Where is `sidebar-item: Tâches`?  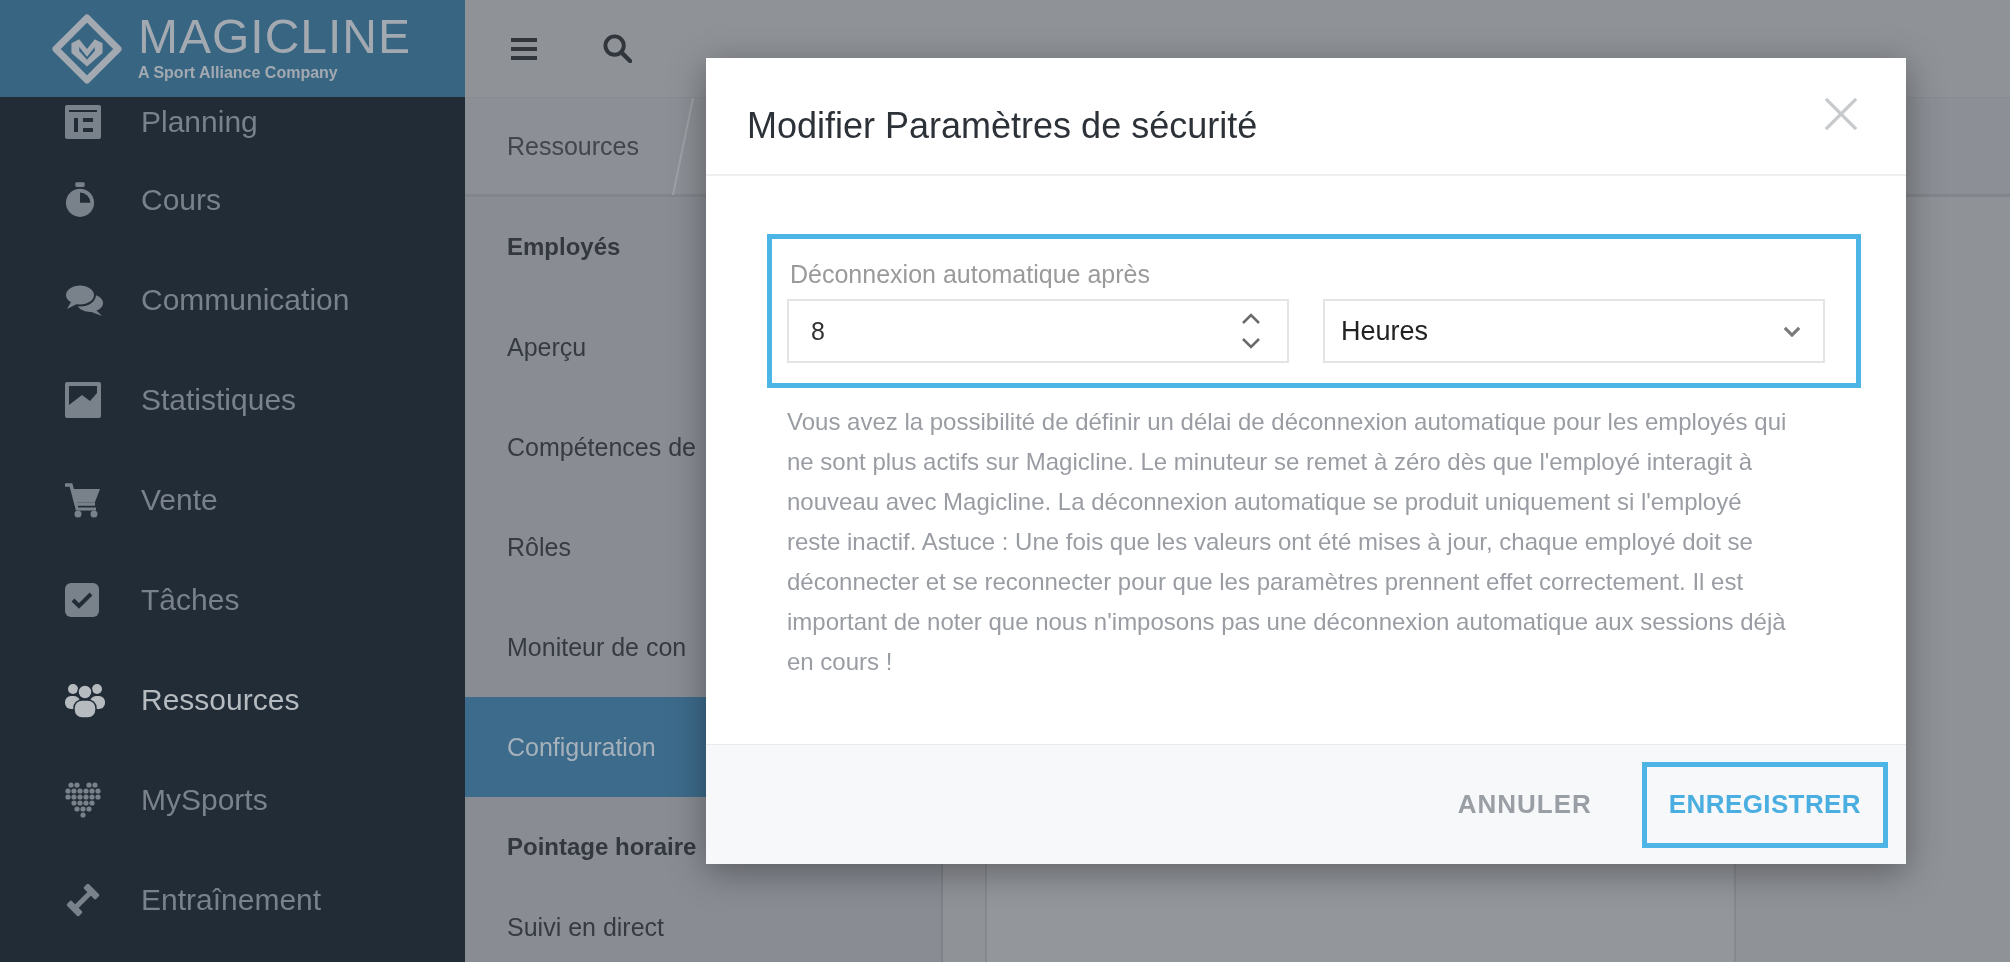 sidebar-item: Tâches is located at coordinates (152, 600).